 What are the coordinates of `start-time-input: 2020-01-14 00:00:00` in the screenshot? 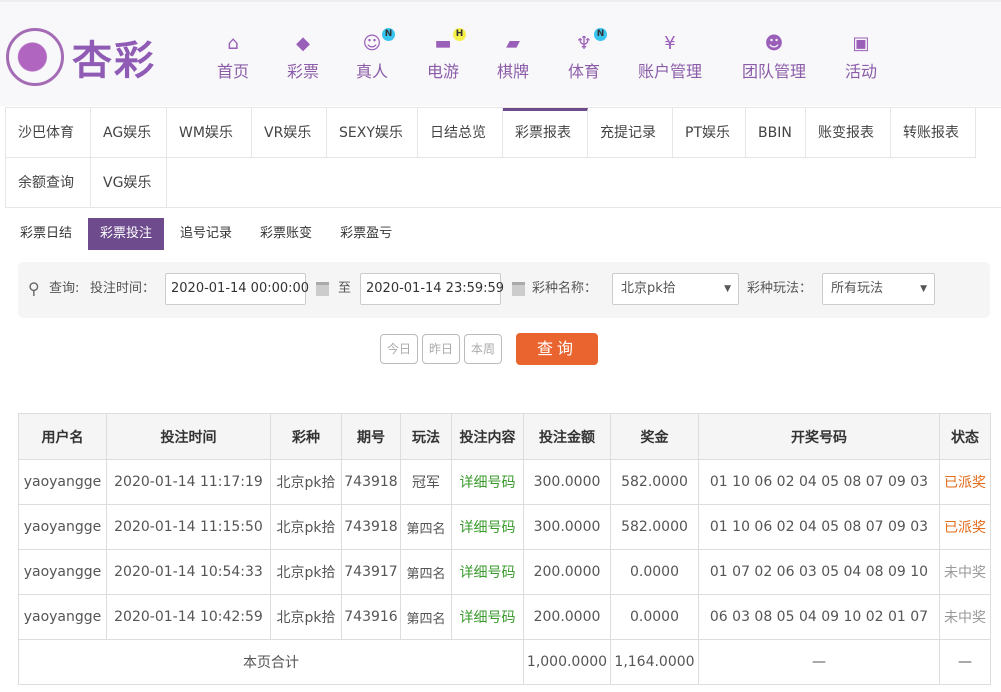 It's located at (237, 289).